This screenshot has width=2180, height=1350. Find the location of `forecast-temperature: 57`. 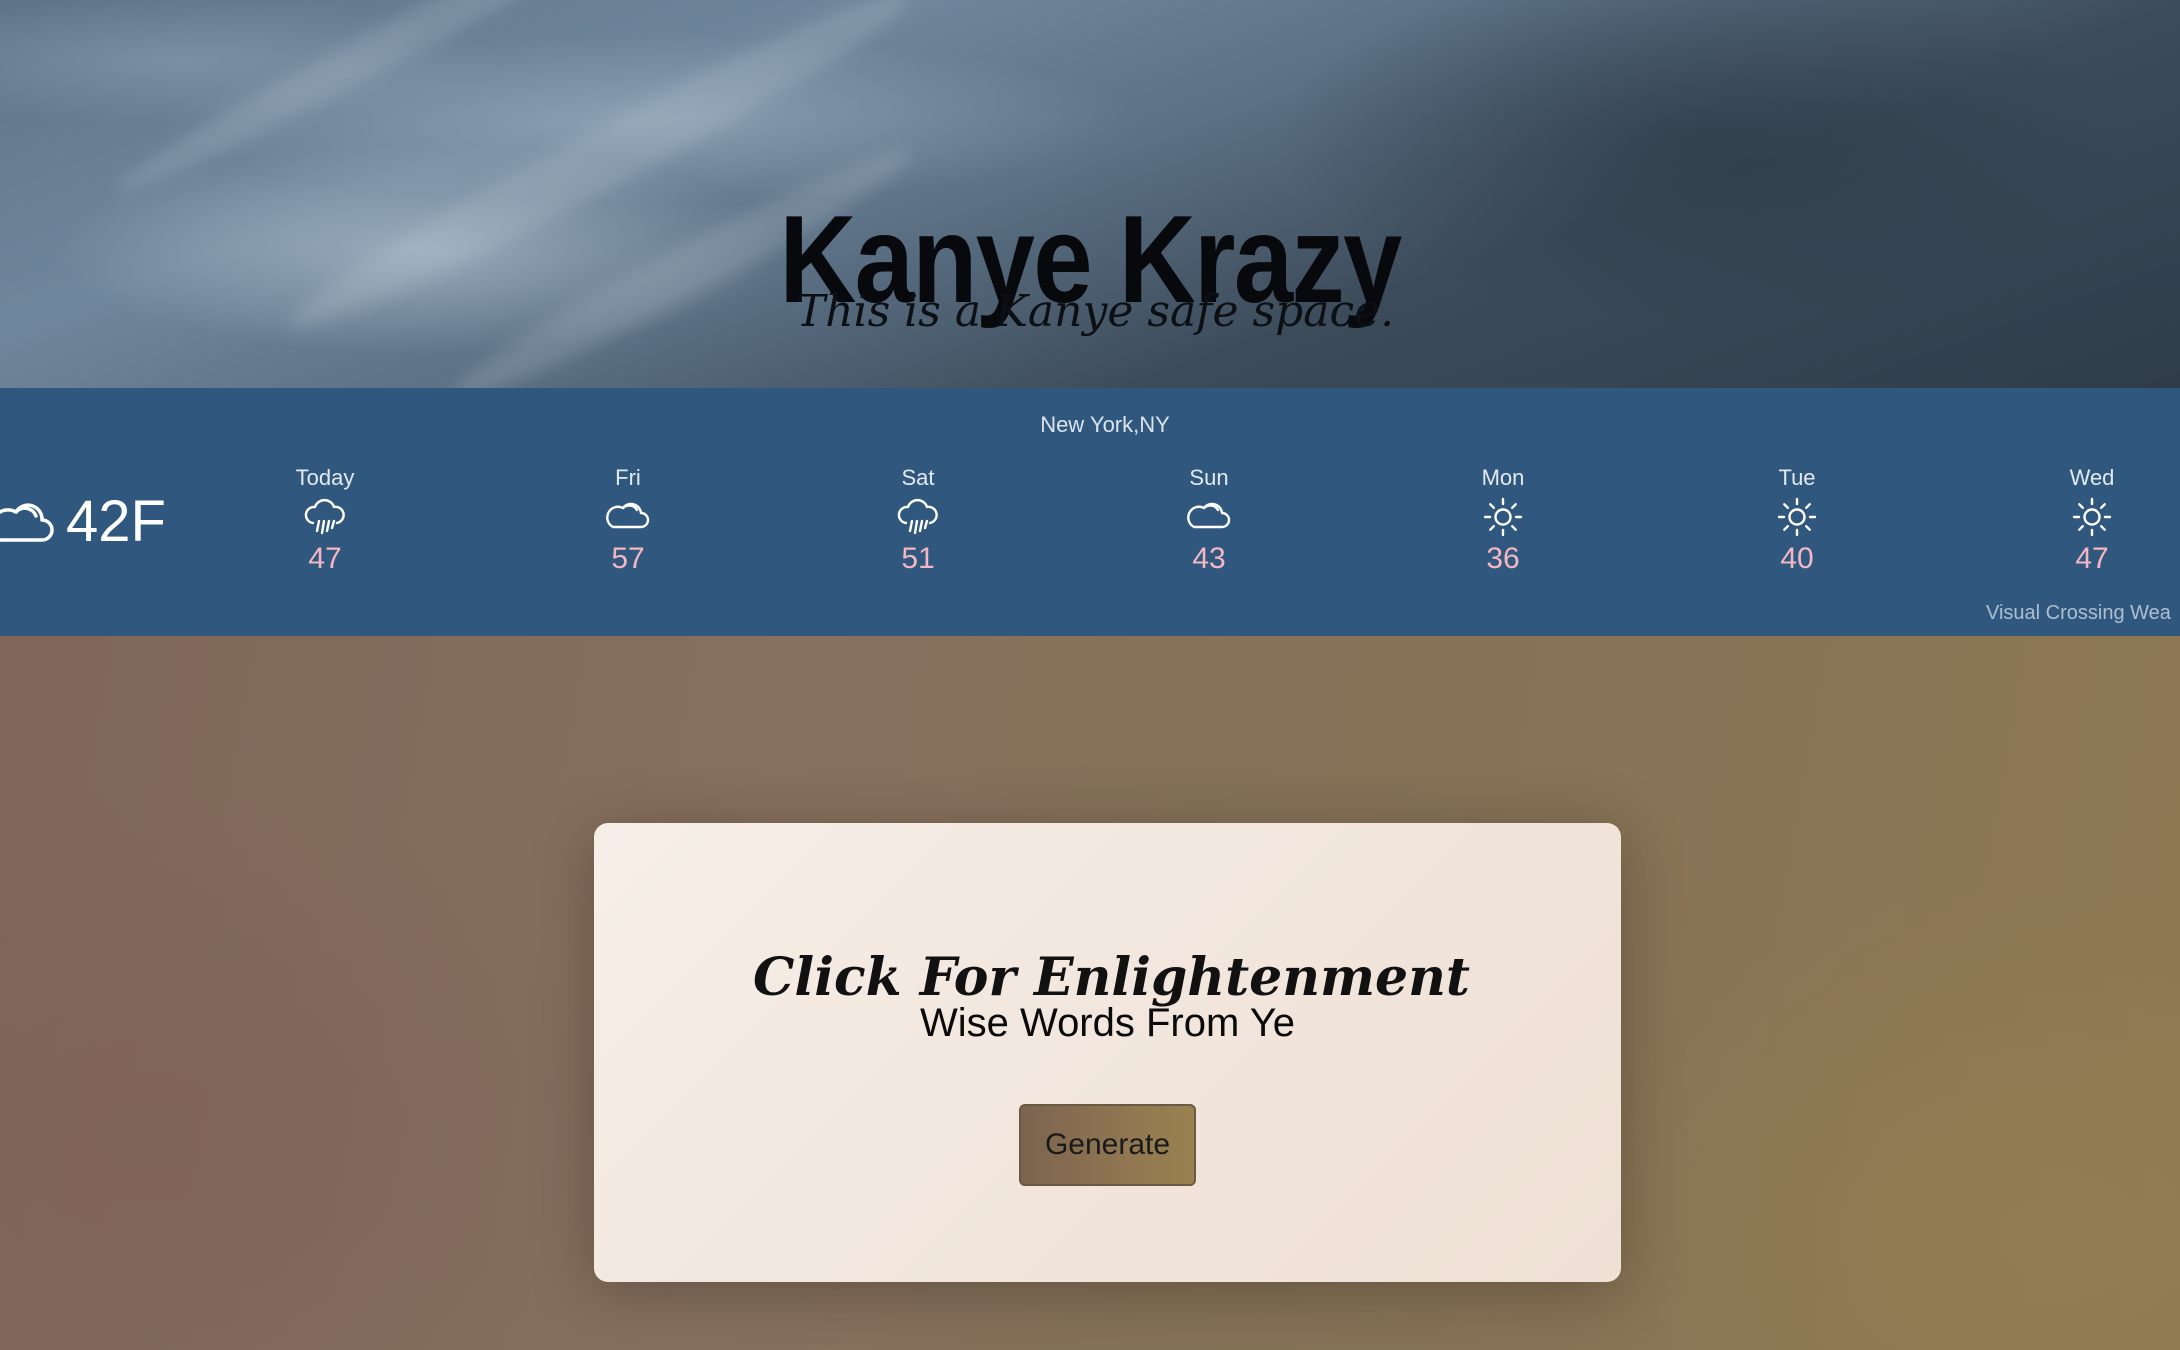

forecast-temperature: 57 is located at coordinates (628, 558).